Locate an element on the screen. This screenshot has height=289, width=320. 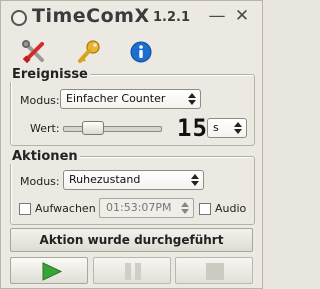
app-version: 1.2.1 is located at coordinates (172, 17).